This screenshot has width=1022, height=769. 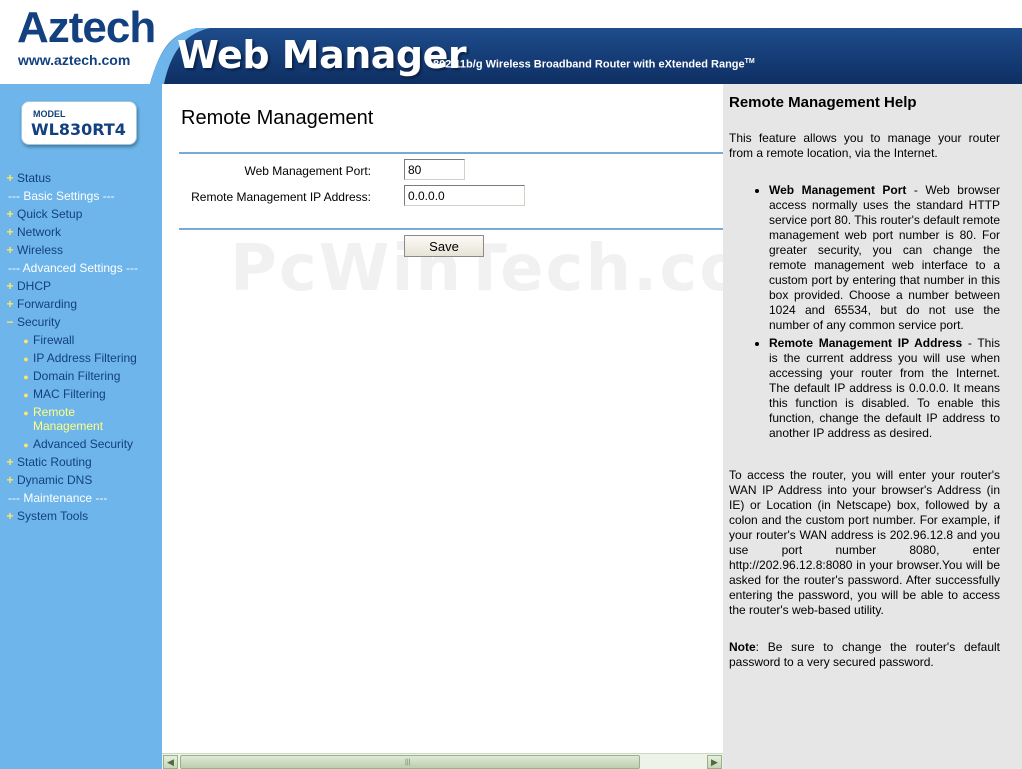 I want to click on remote-ip-address-input, so click(x=464, y=195).